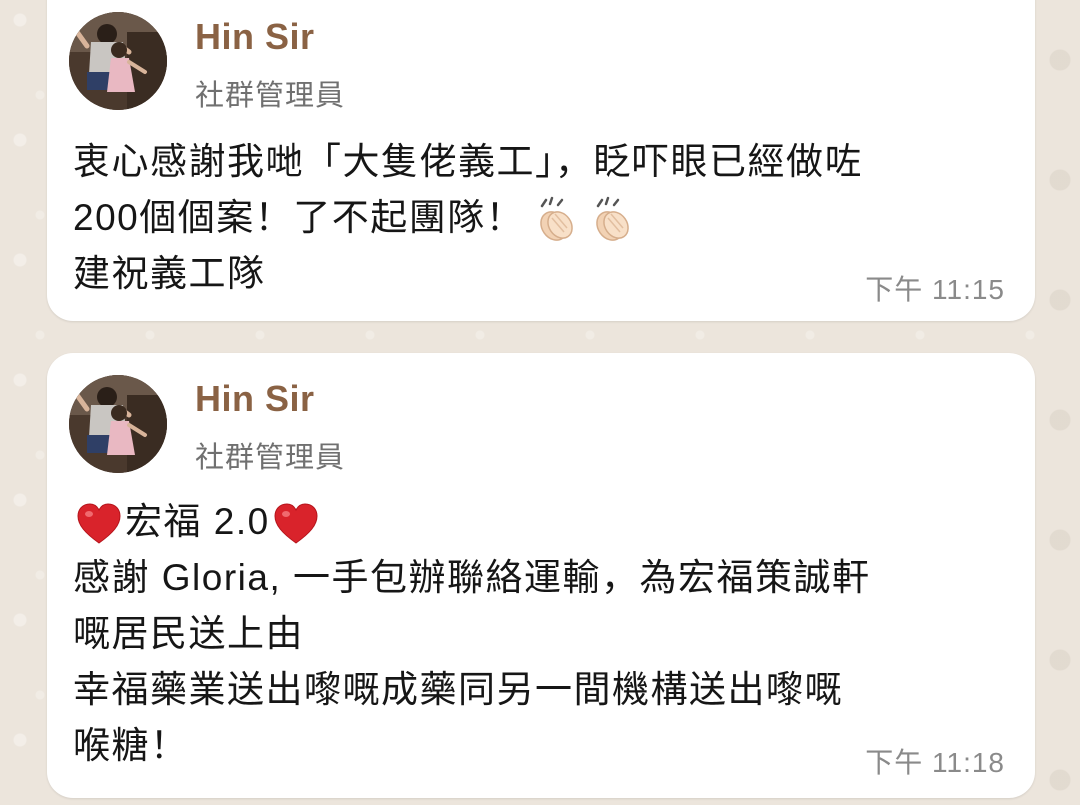 The height and width of the screenshot is (805, 1080). I want to click on message-line: 幸福藥業送出嚟嘅成藥同另一間機構送出嚟嘅, so click(458, 689).